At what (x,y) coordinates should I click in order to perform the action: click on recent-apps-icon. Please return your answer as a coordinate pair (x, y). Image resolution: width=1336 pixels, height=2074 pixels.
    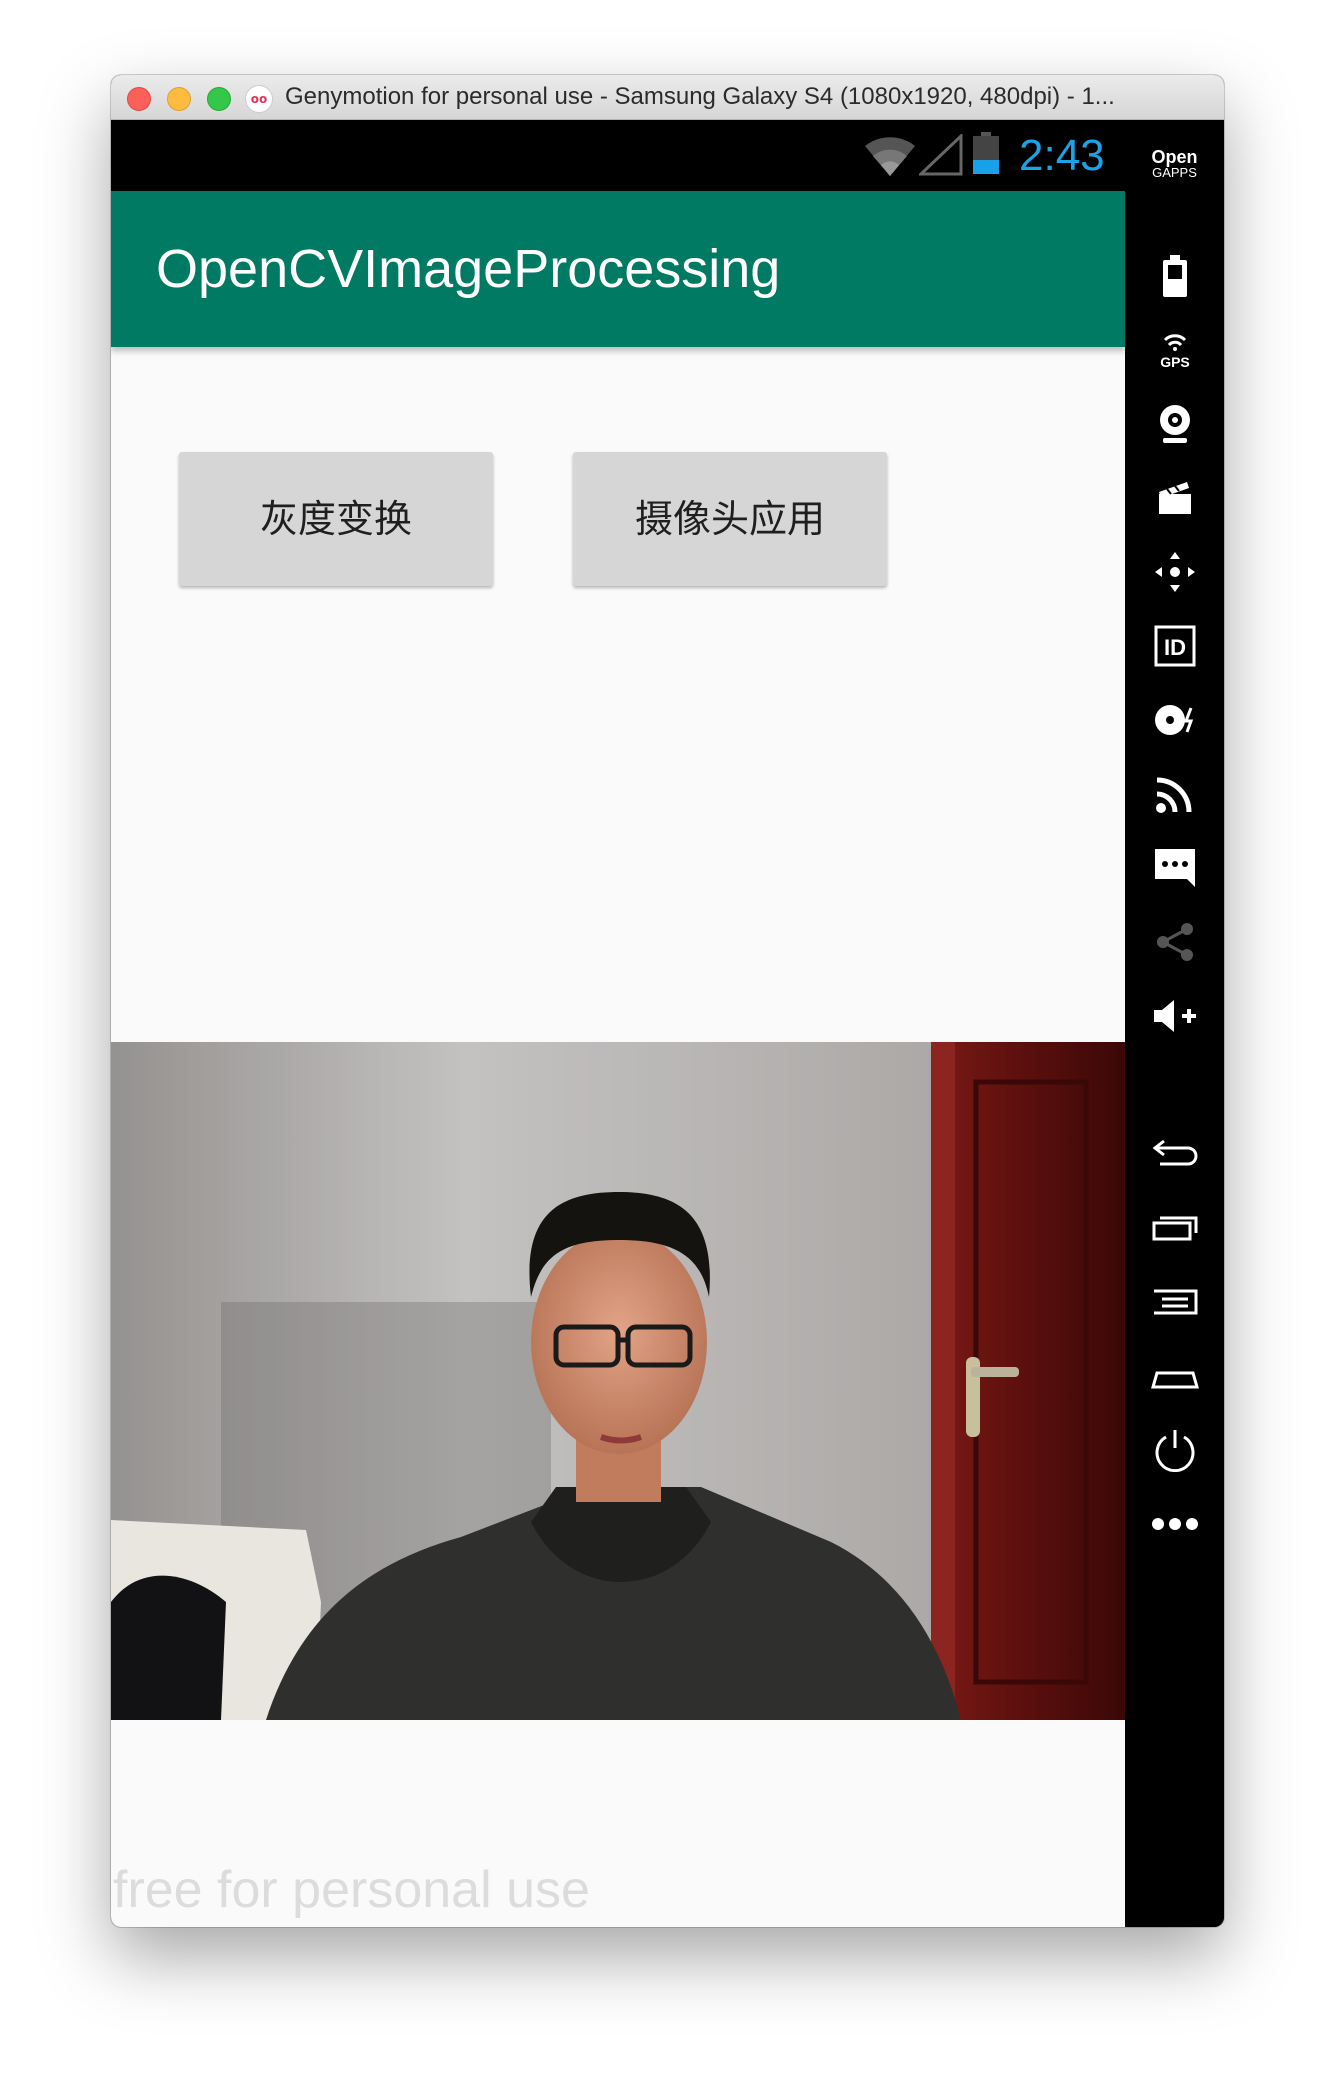
    Looking at the image, I should click on (1174, 1228).